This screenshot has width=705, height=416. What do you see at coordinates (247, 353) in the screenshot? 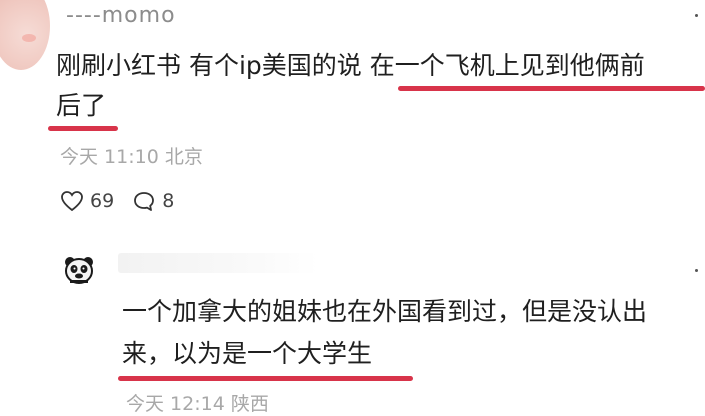
I see `reply-text-line-2: 来，以为是一个大学生` at bounding box center [247, 353].